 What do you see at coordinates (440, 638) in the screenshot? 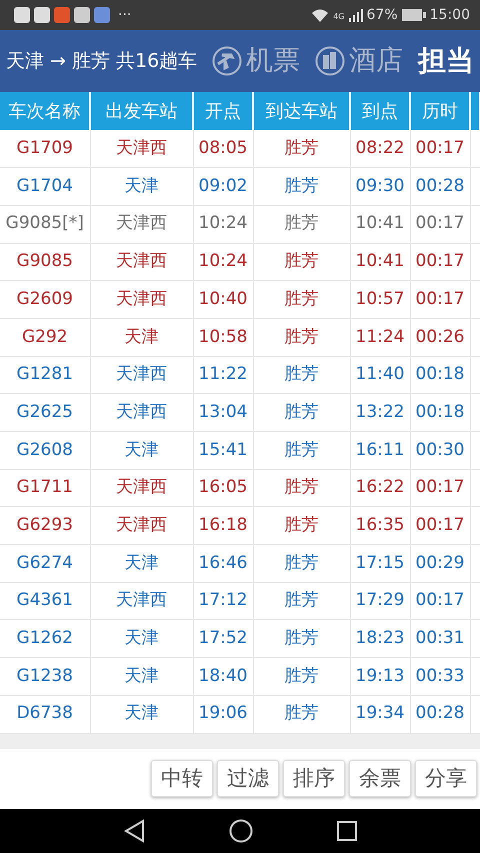
I see `duration-text: 00:31` at bounding box center [440, 638].